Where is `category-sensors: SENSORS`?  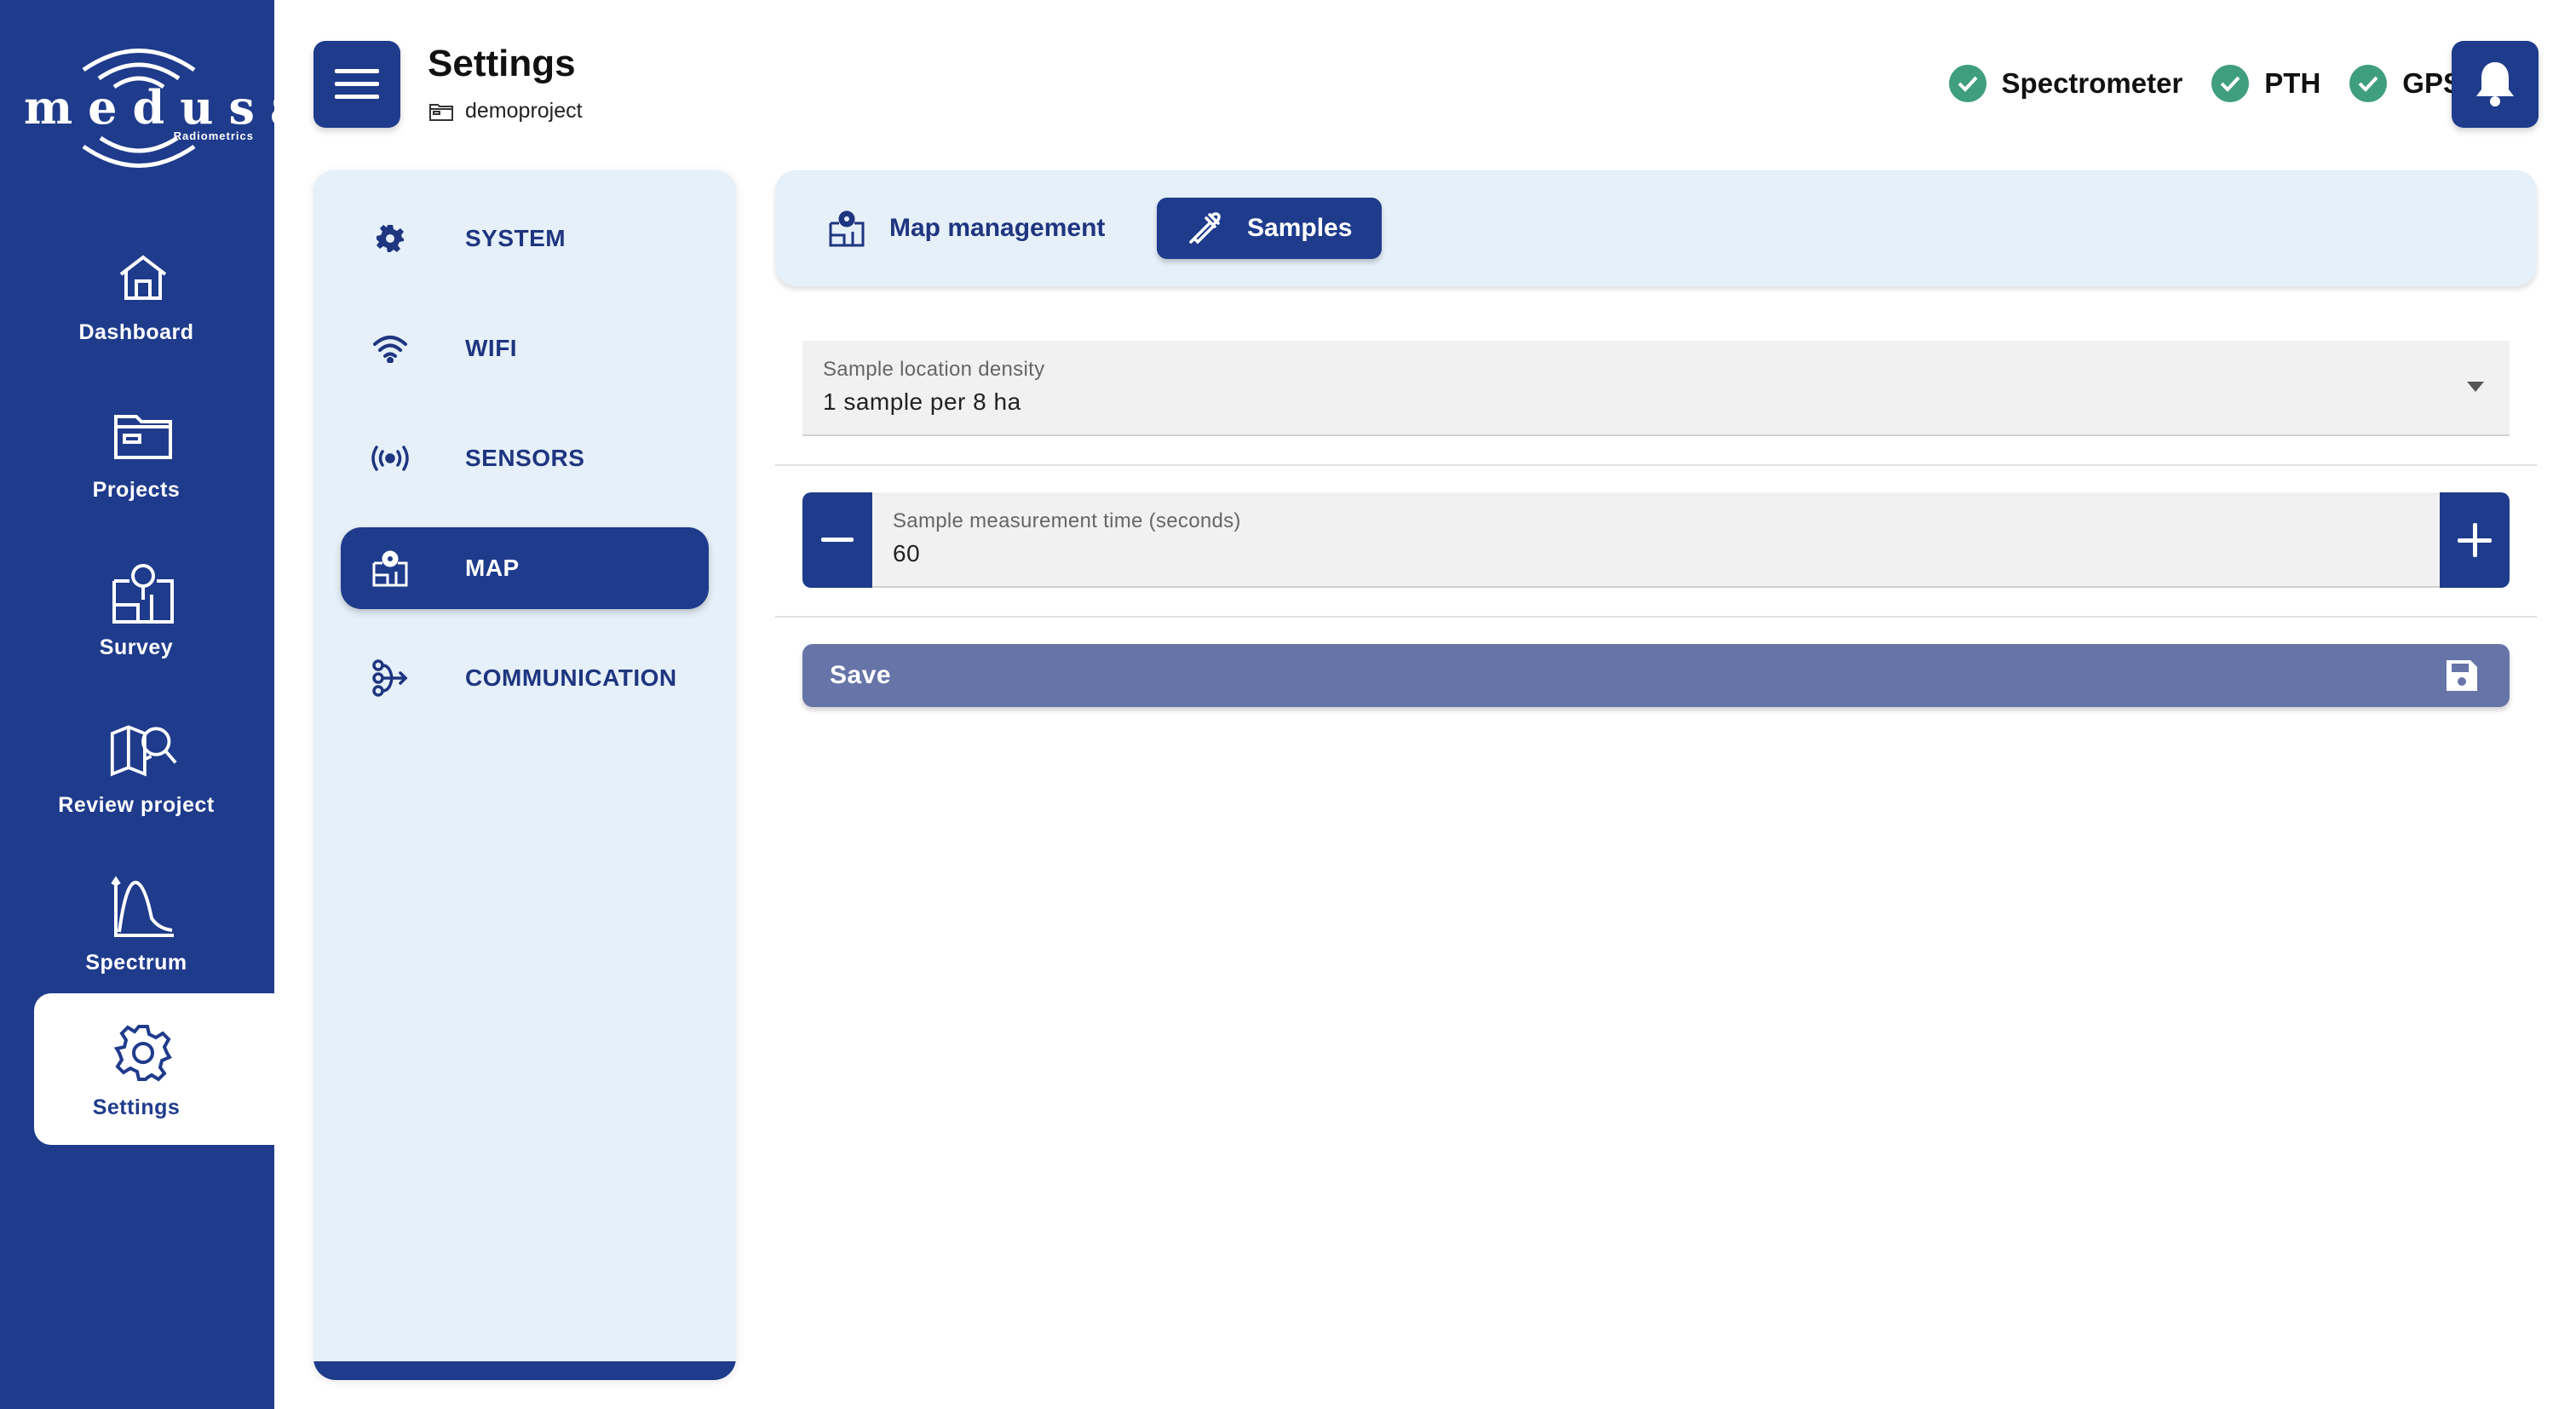 category-sensors: SENSORS is located at coordinates (525, 458).